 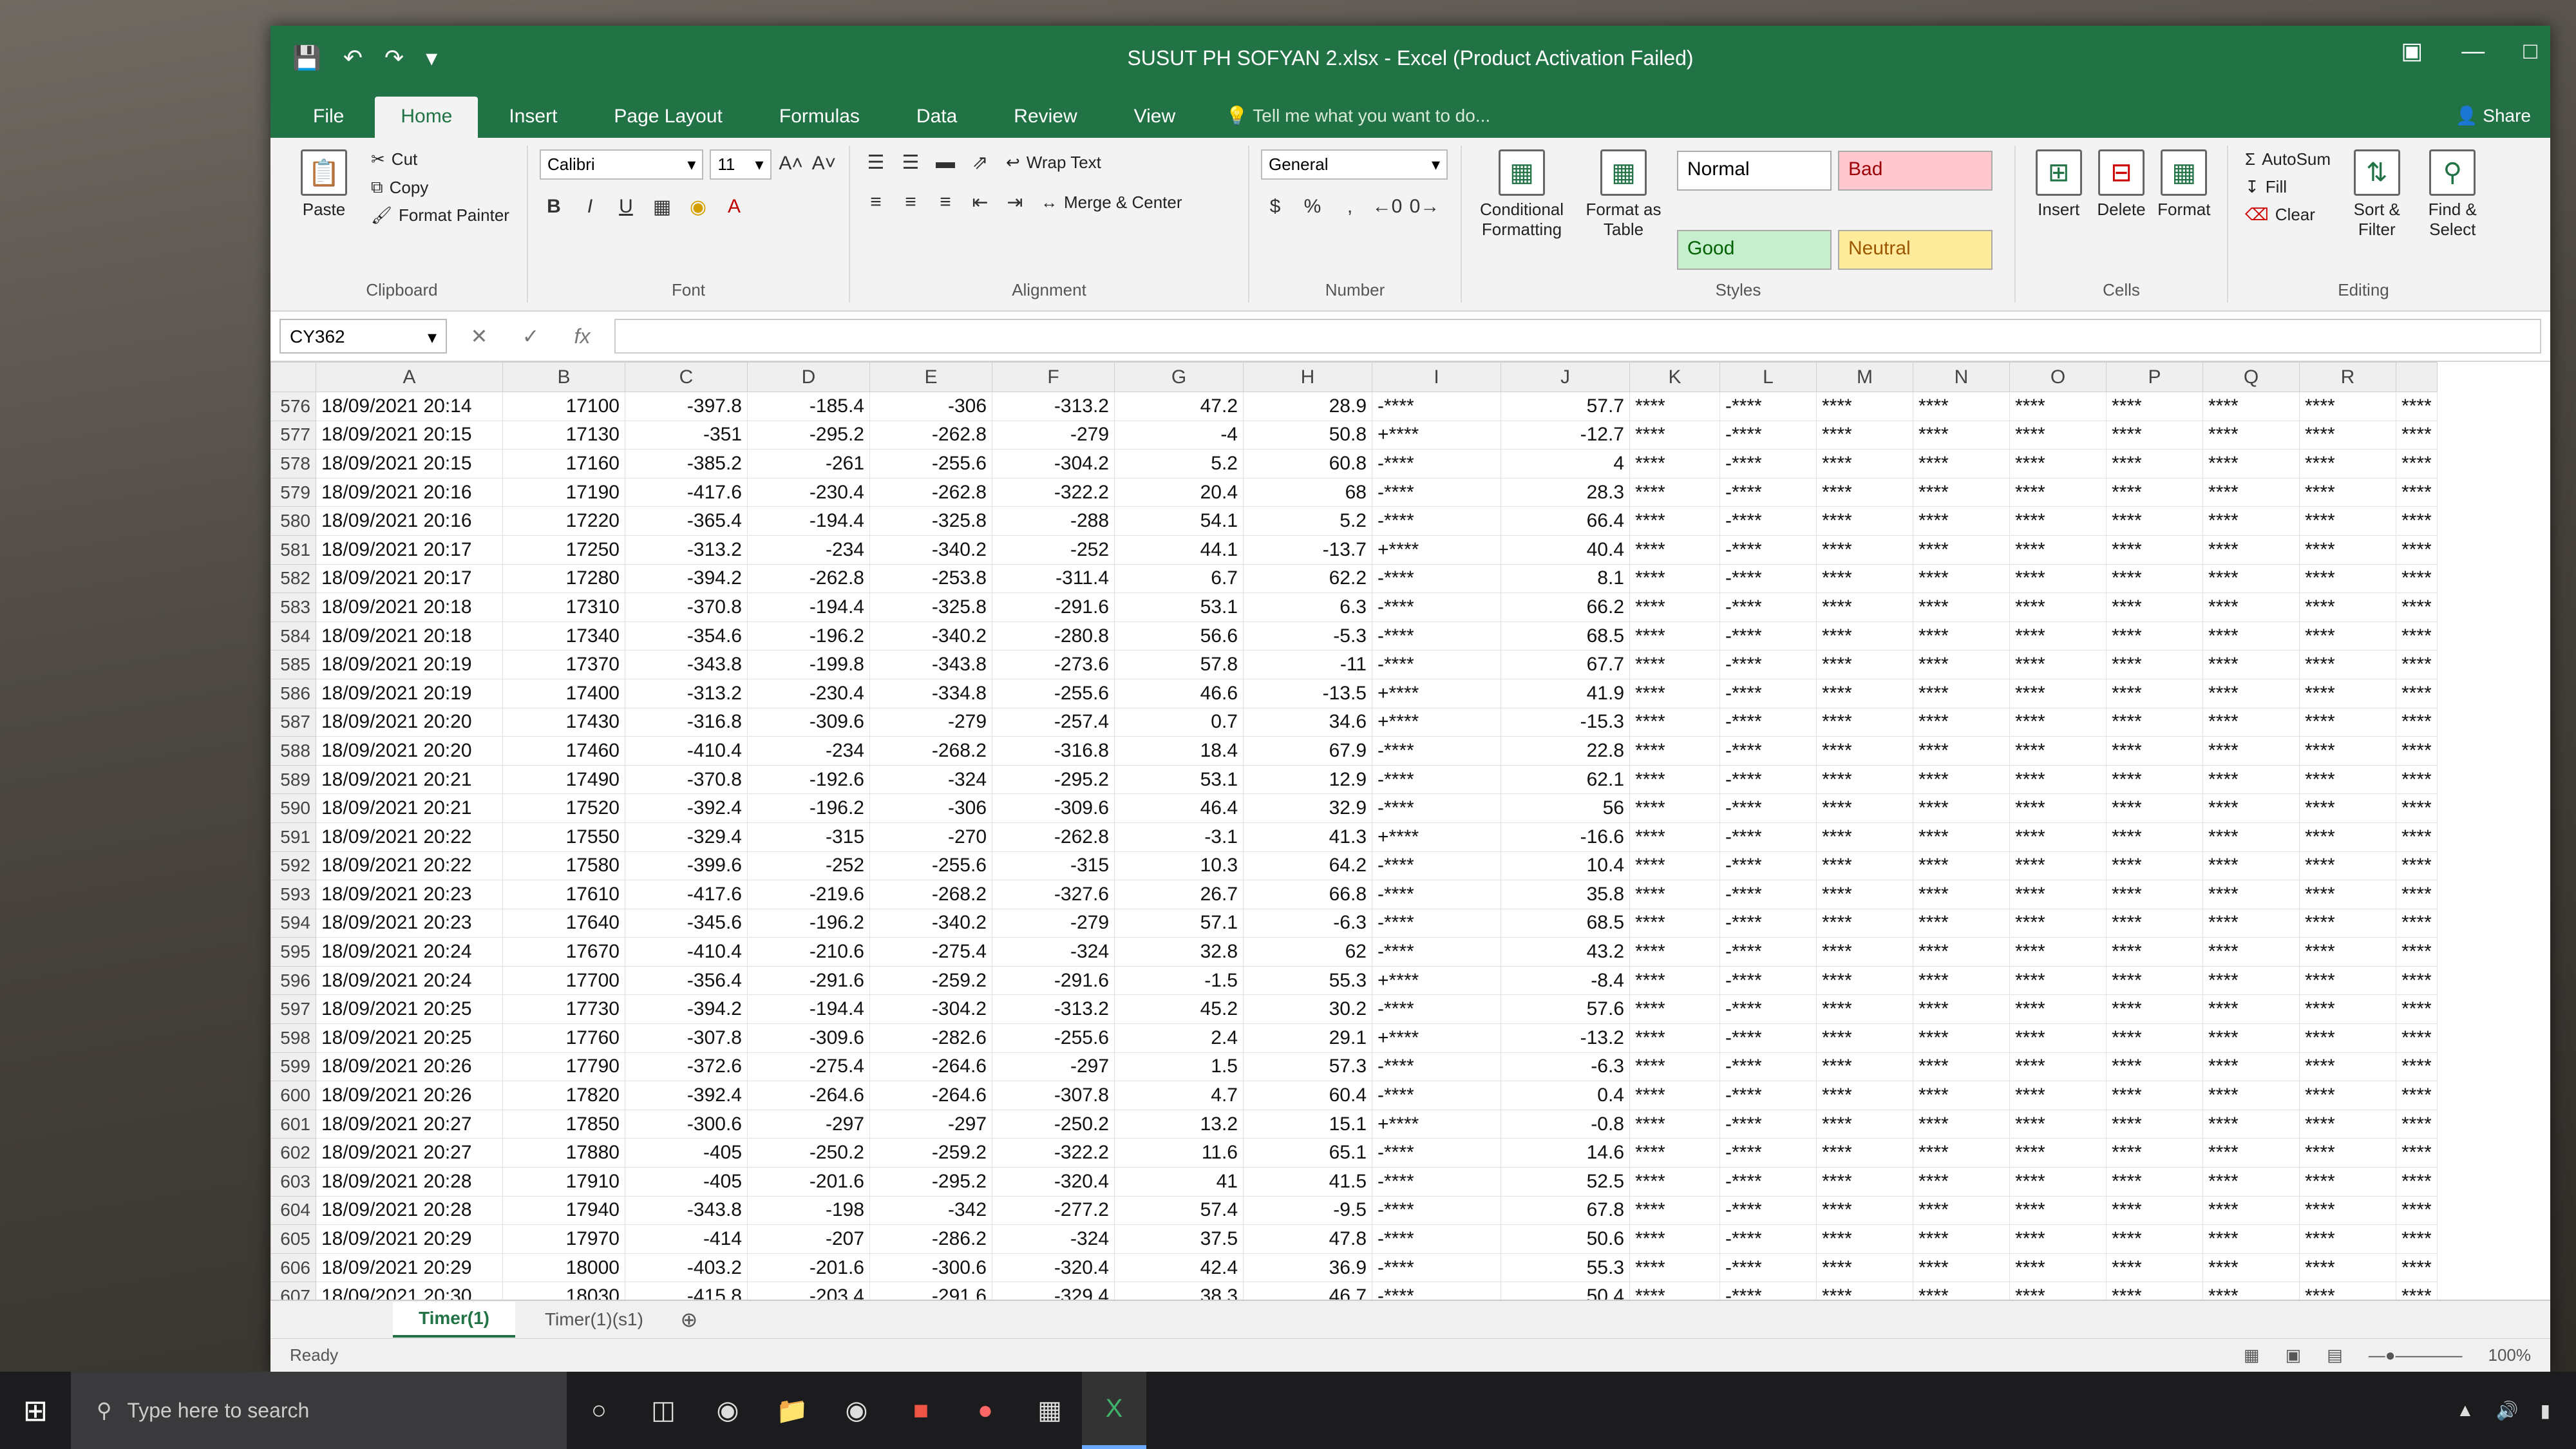 I want to click on underline-icon: U, so click(x=626, y=207).